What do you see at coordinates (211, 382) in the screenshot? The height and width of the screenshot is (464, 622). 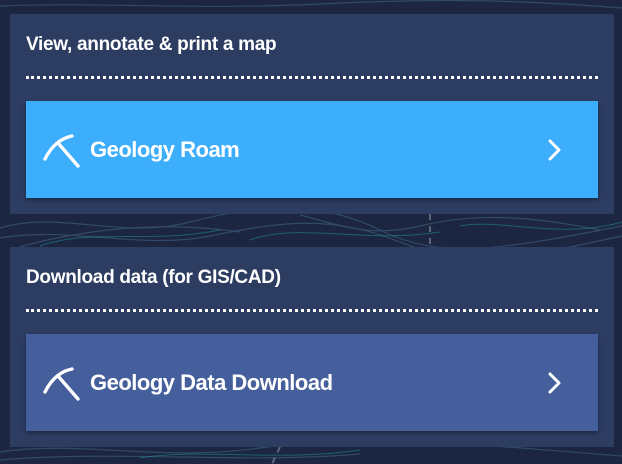 I see `button-label: Geology Data Download` at bounding box center [211, 382].